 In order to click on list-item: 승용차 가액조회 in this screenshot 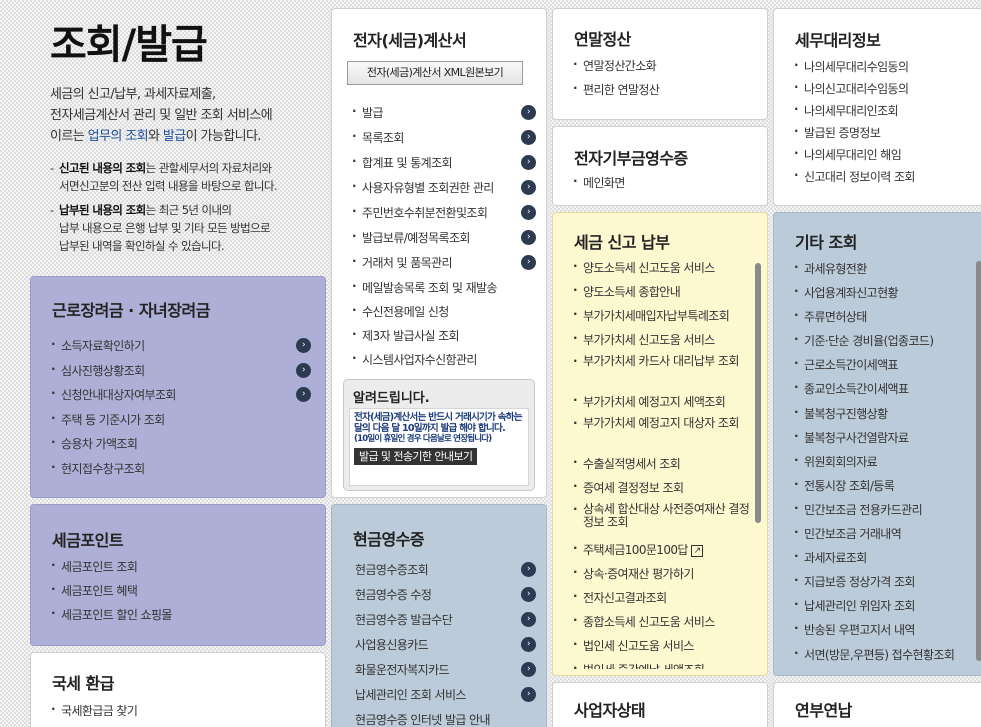, I will do `click(181, 447)`.